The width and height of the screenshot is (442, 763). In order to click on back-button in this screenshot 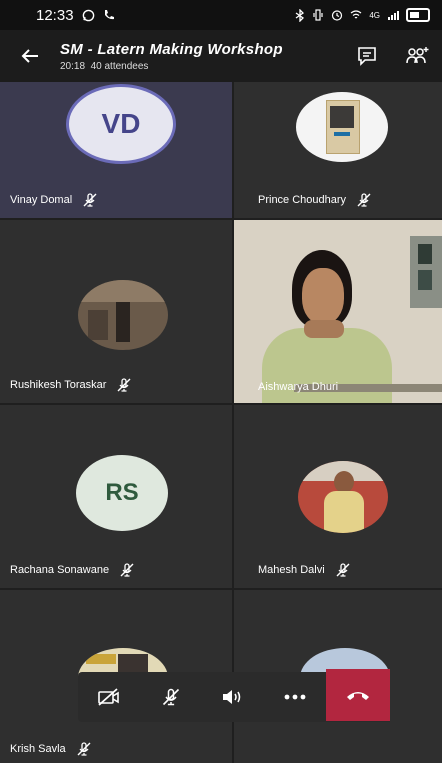, I will do `click(30, 56)`.